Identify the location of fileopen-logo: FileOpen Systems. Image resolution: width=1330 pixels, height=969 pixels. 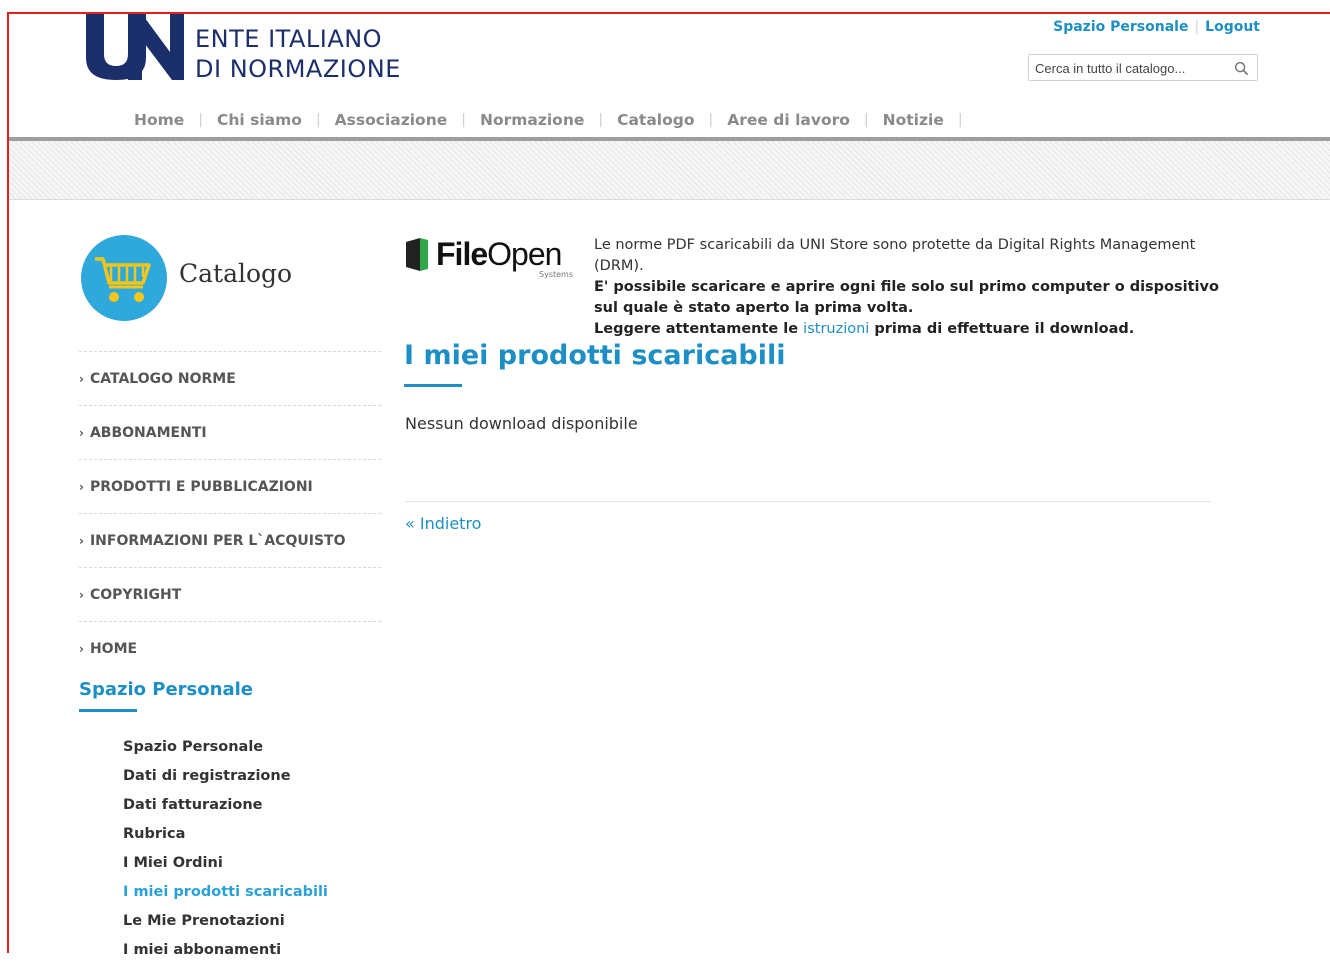
(493, 259).